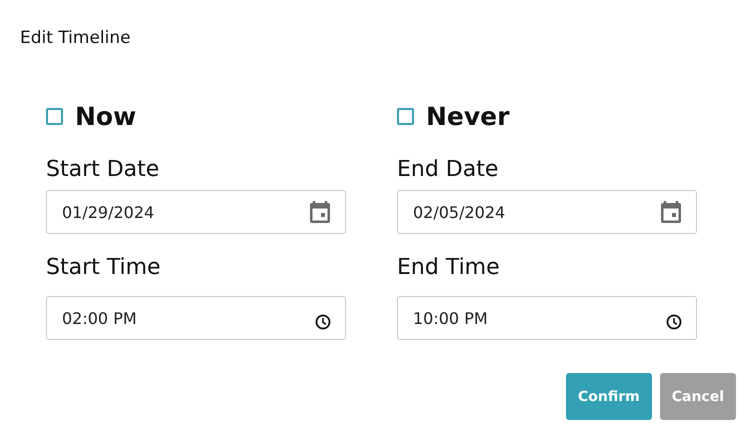 Image resolution: width=744 pixels, height=439 pixels. I want to click on checkbox-label: Never, so click(468, 116).